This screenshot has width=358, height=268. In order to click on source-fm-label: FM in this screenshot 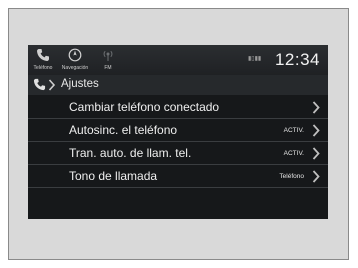, I will do `click(108, 68)`.